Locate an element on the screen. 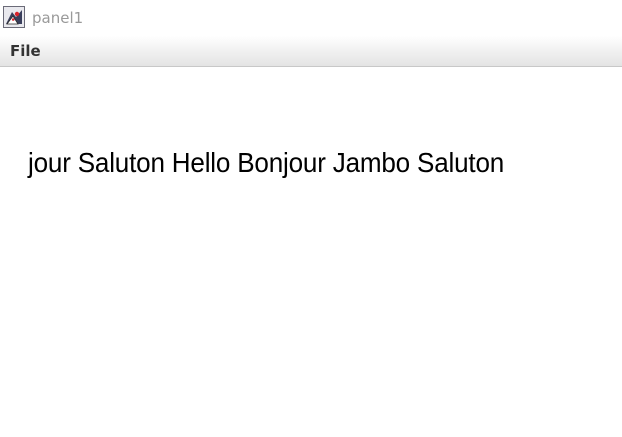 The image size is (622, 437). menu-file: File is located at coordinates (25, 51).